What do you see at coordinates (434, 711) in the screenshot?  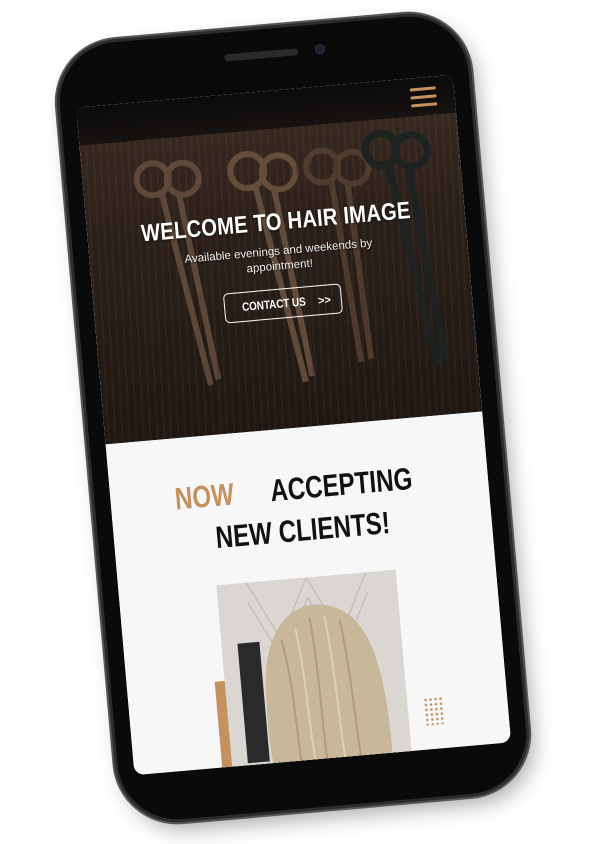 I see `dot-pattern` at bounding box center [434, 711].